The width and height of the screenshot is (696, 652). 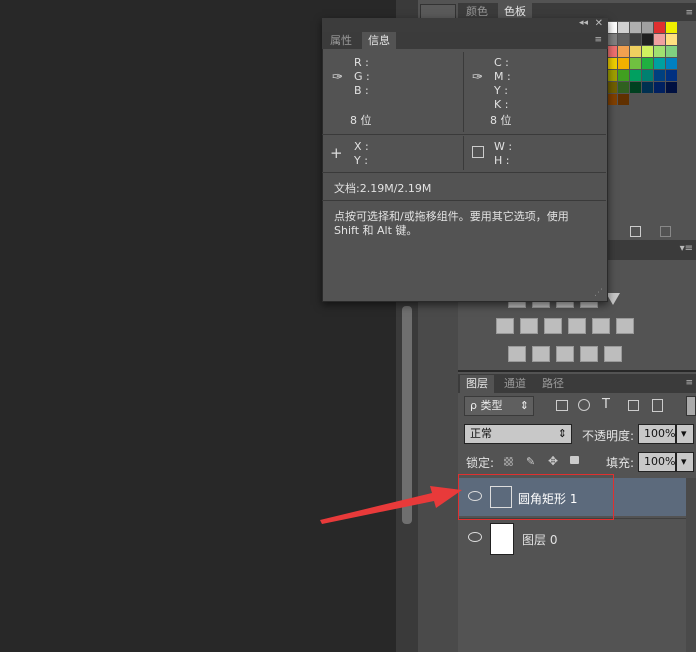 I want to click on filter-shape-icon, so click(x=633, y=405).